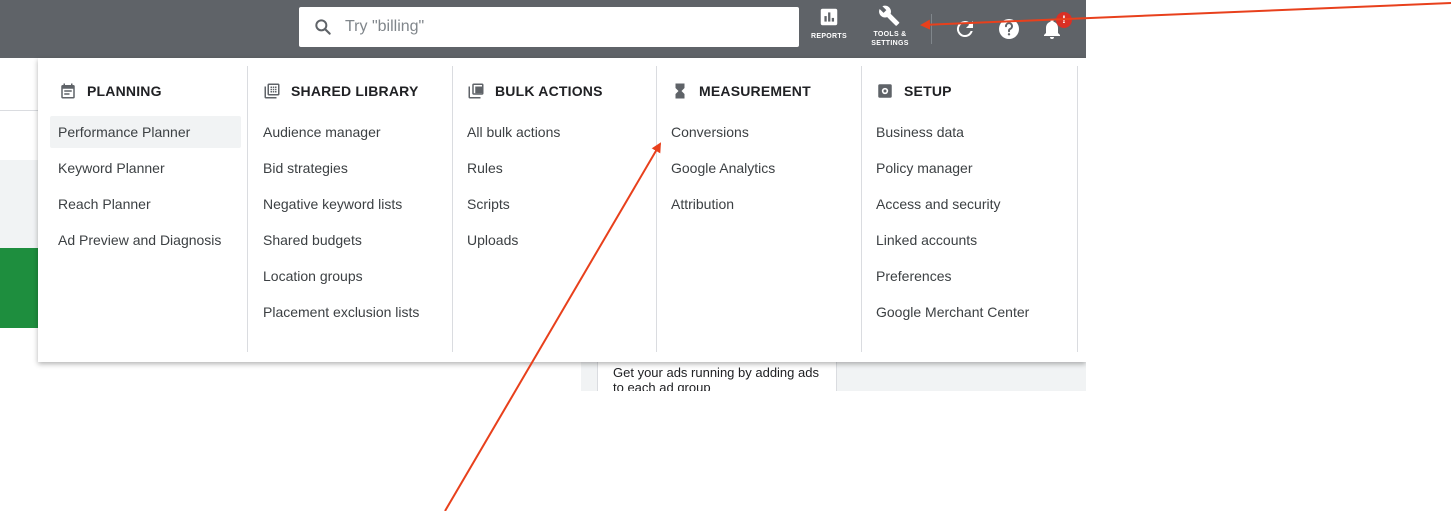 The height and width of the screenshot is (511, 1451). What do you see at coordinates (357, 132) in the screenshot?
I see `menu-item-audience-manager: Audience manager` at bounding box center [357, 132].